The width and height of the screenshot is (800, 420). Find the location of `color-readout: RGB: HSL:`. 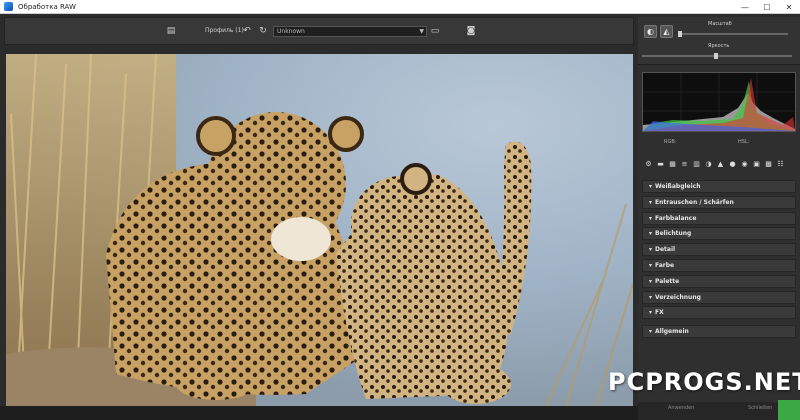

color-readout: RGB: HSL: is located at coordinates (719, 142).